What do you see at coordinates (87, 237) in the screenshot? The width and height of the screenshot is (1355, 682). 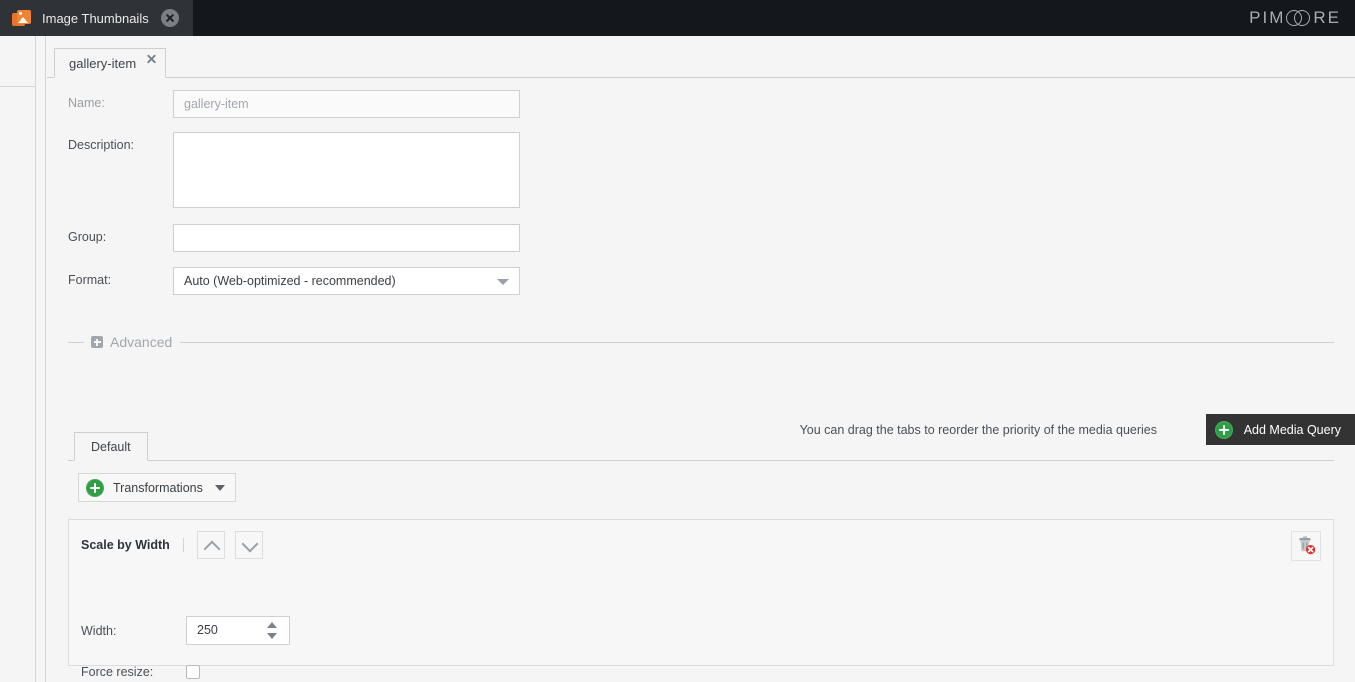 I see `group-label: Group:` at bounding box center [87, 237].